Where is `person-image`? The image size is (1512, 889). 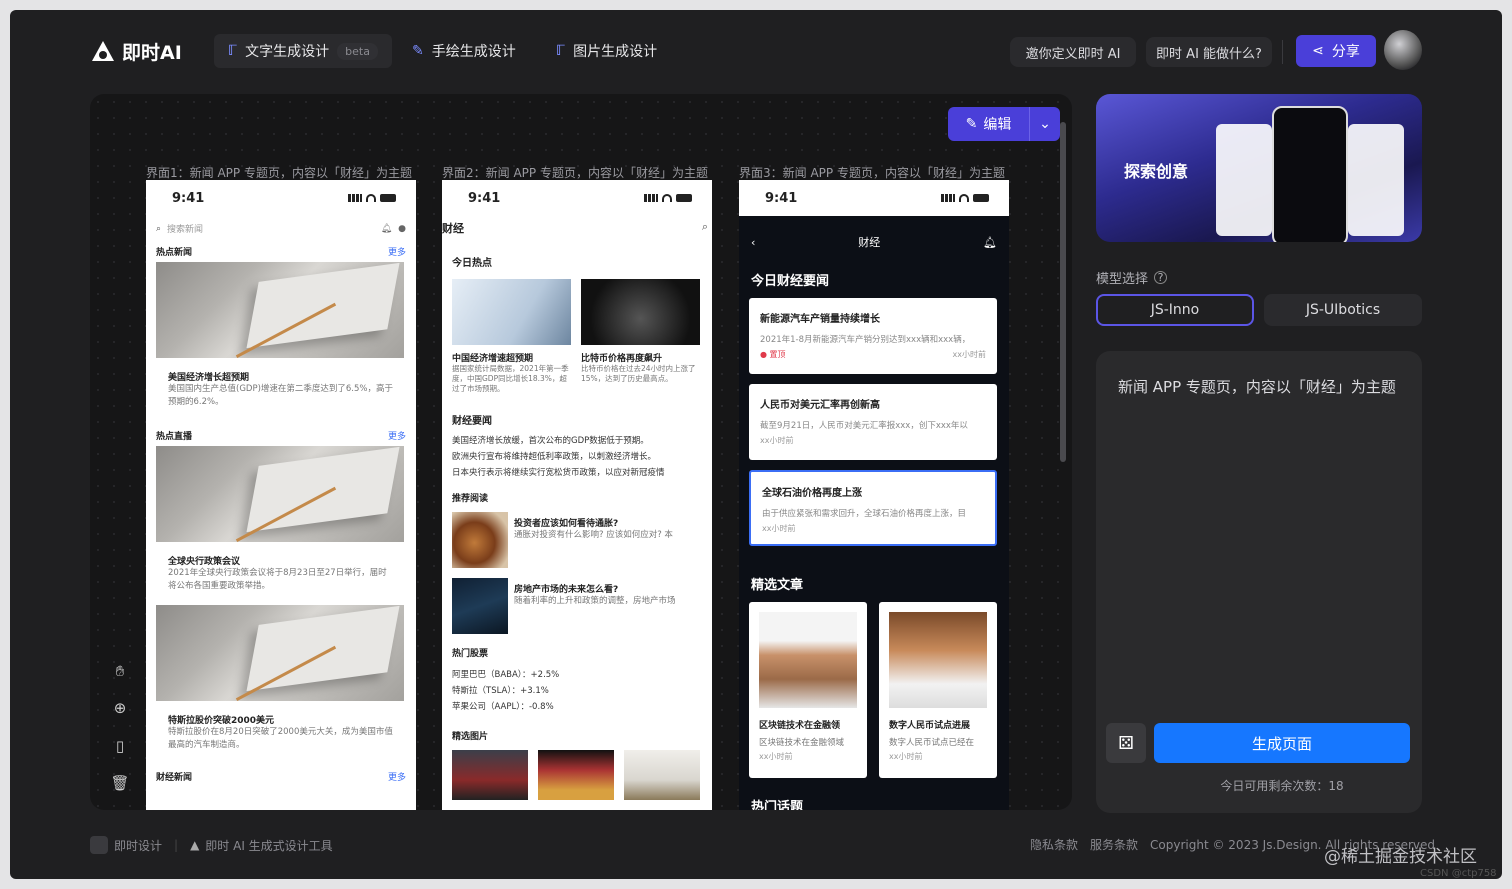
person-image is located at coordinates (938, 660).